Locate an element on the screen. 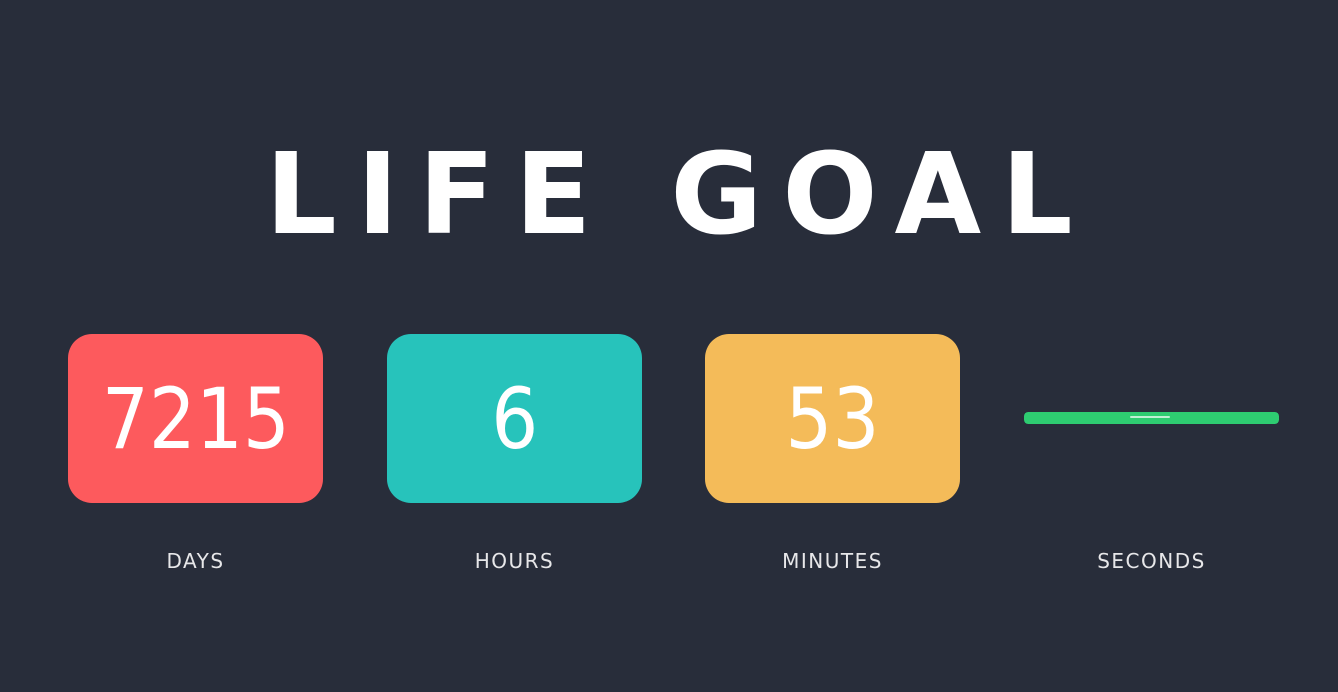 The width and height of the screenshot is (1338, 692). seconds-glint is located at coordinates (1150, 417).